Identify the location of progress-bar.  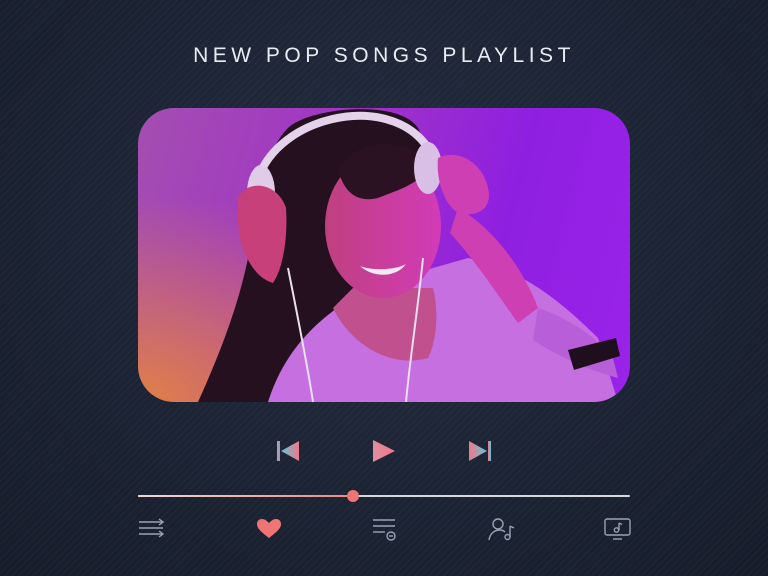
(384, 496).